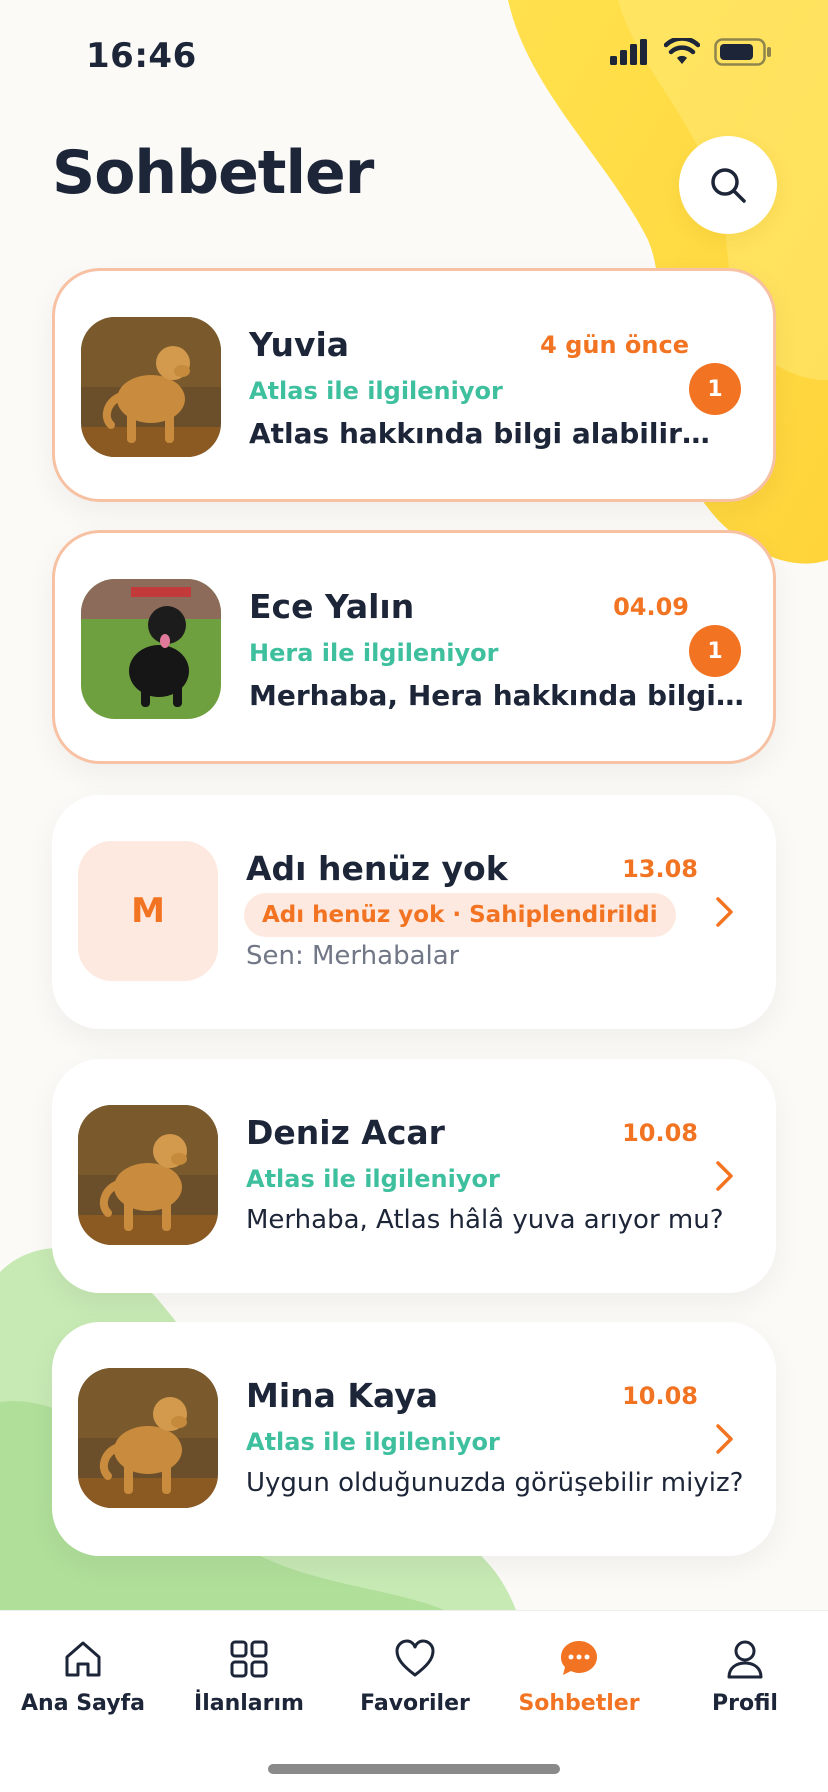 Image resolution: width=828 pixels, height=1792 pixels. I want to click on user-icon, so click(745, 1659).